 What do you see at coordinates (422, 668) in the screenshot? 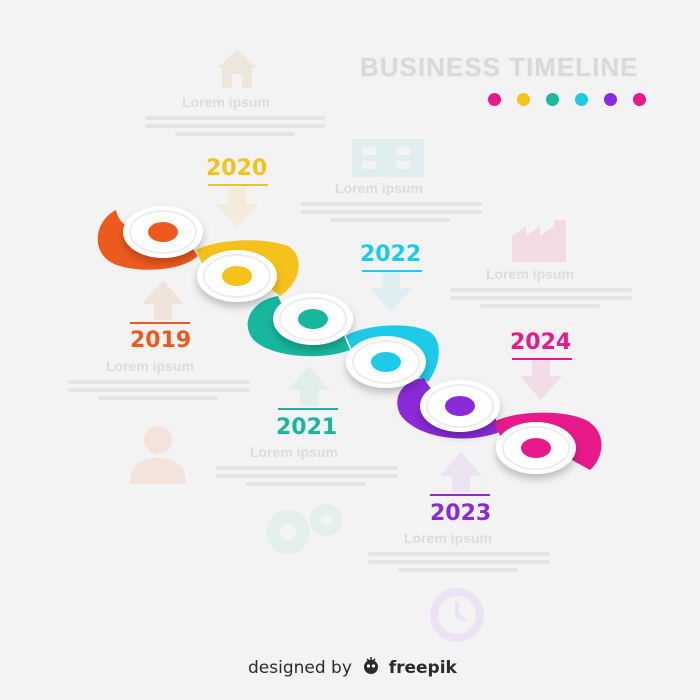
I see `credit-brand: freepik` at bounding box center [422, 668].